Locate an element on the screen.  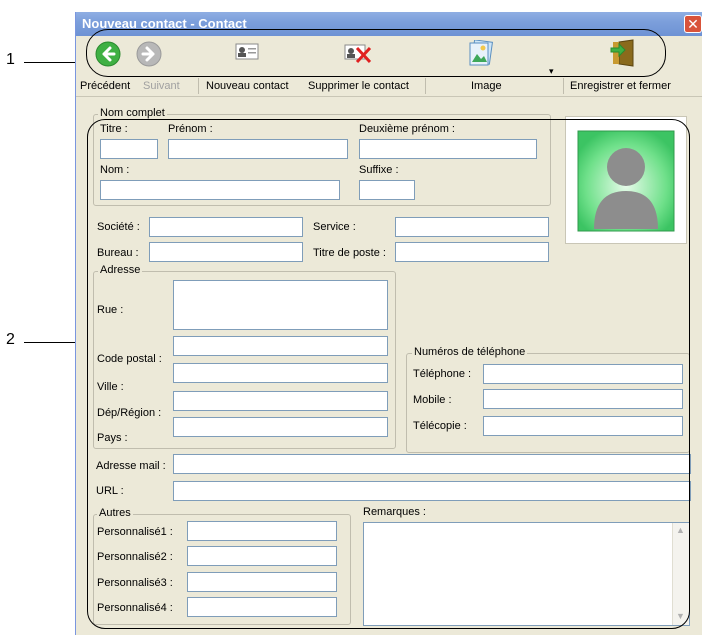
callout-1-leader is located at coordinates (52, 62).